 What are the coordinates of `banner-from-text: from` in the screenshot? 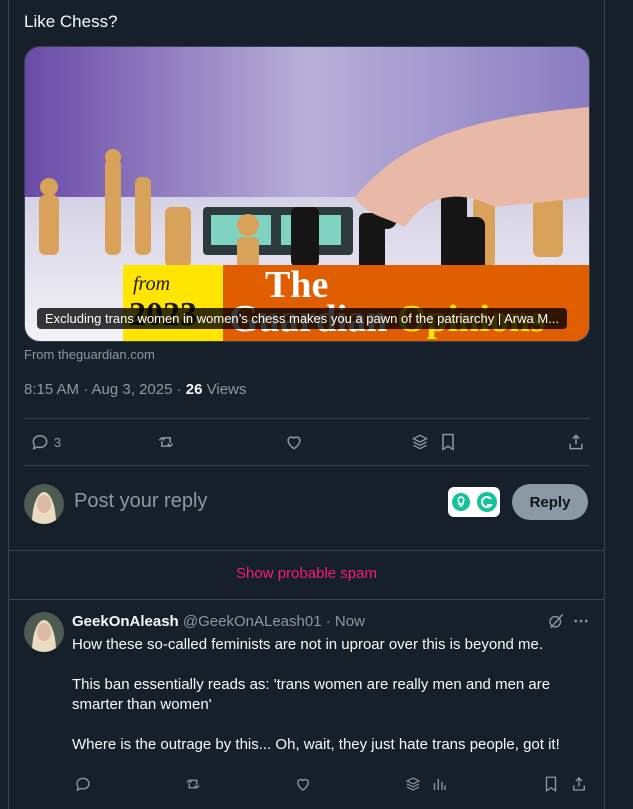 It's located at (151, 284).